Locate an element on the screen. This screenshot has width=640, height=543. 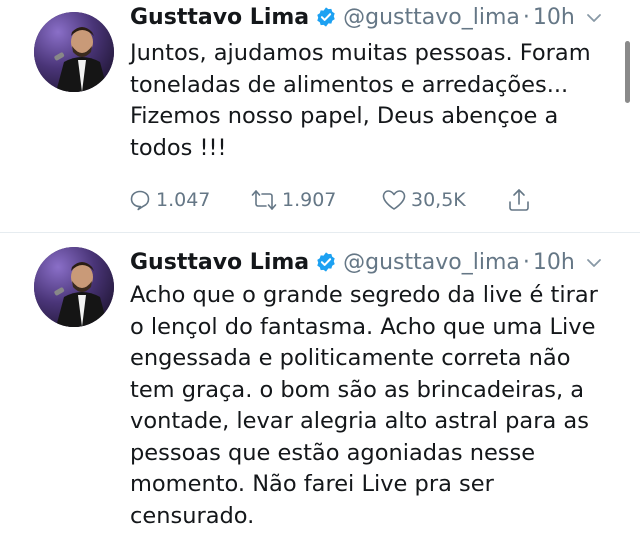
share-button is located at coordinates (521, 200).